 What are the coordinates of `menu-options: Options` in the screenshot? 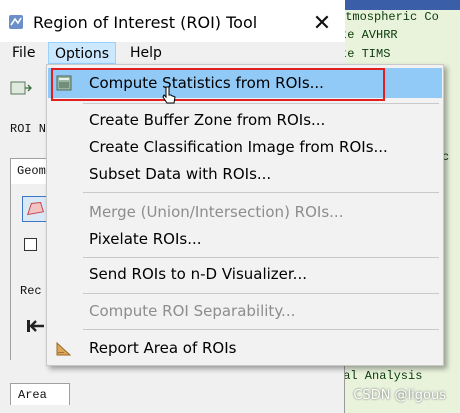 It's located at (82, 53).